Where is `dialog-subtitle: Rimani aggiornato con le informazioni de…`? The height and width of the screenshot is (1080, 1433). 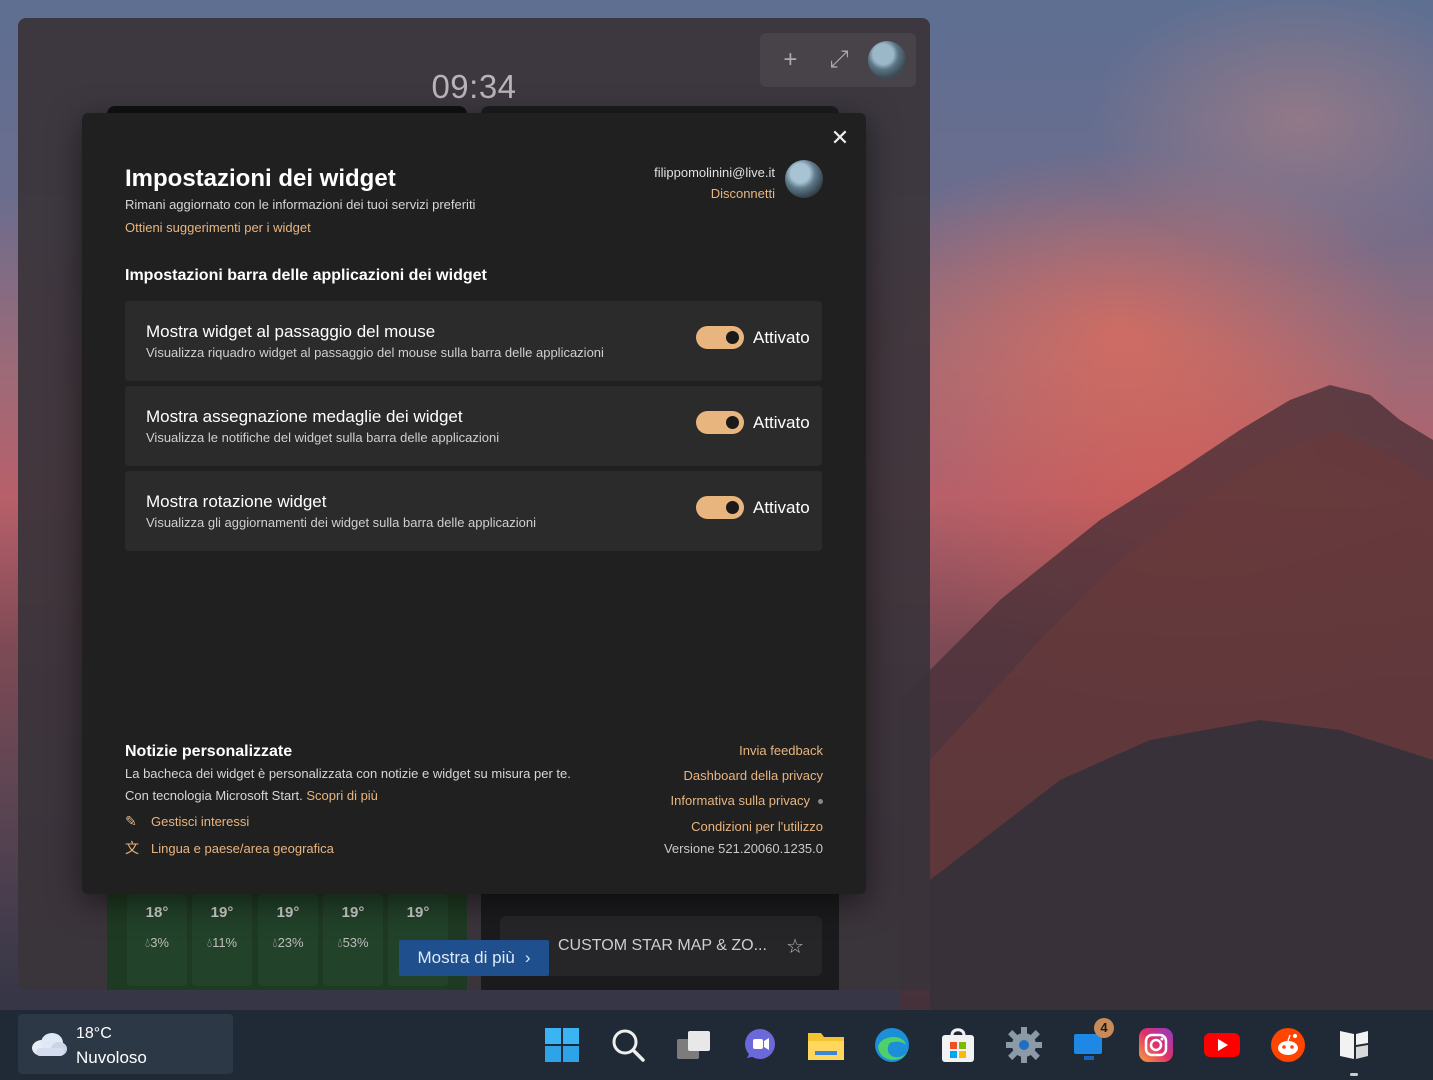 dialog-subtitle: Rimani aggiornato con le informazioni de… is located at coordinates (300, 204).